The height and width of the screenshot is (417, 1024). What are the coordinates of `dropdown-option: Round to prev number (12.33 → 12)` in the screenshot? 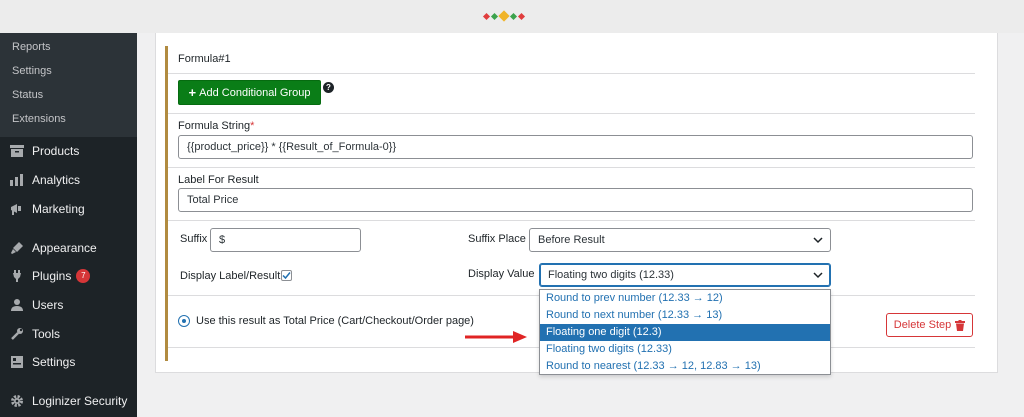 It's located at (685, 298).